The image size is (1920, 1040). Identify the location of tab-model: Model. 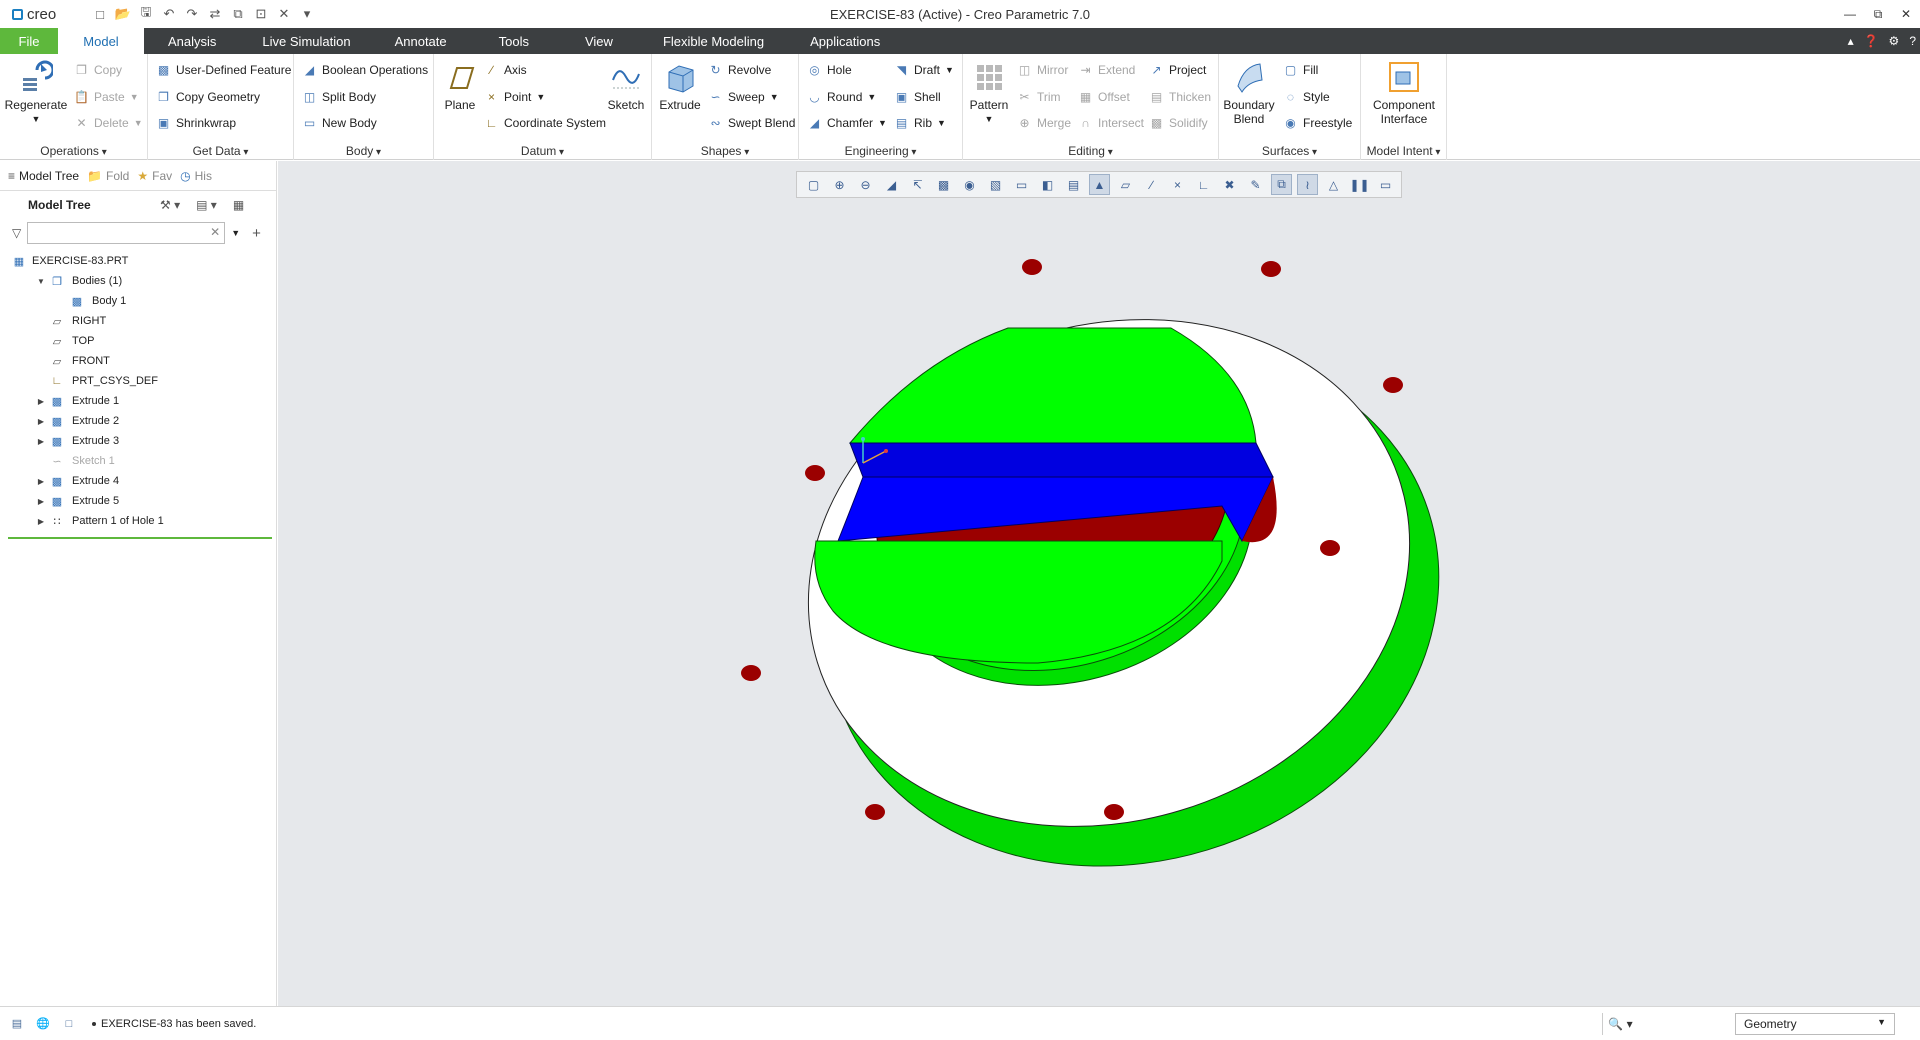
(101, 41).